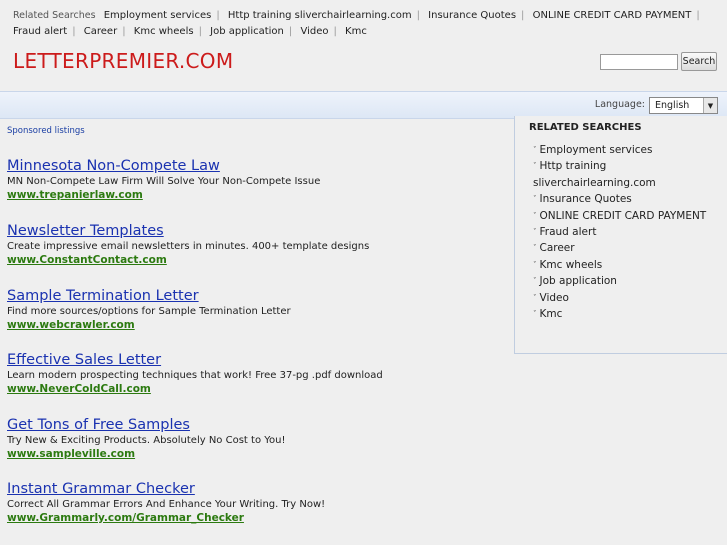  What do you see at coordinates (257, 296) in the screenshot?
I see `ad-title-link: Sample Termination Letter` at bounding box center [257, 296].